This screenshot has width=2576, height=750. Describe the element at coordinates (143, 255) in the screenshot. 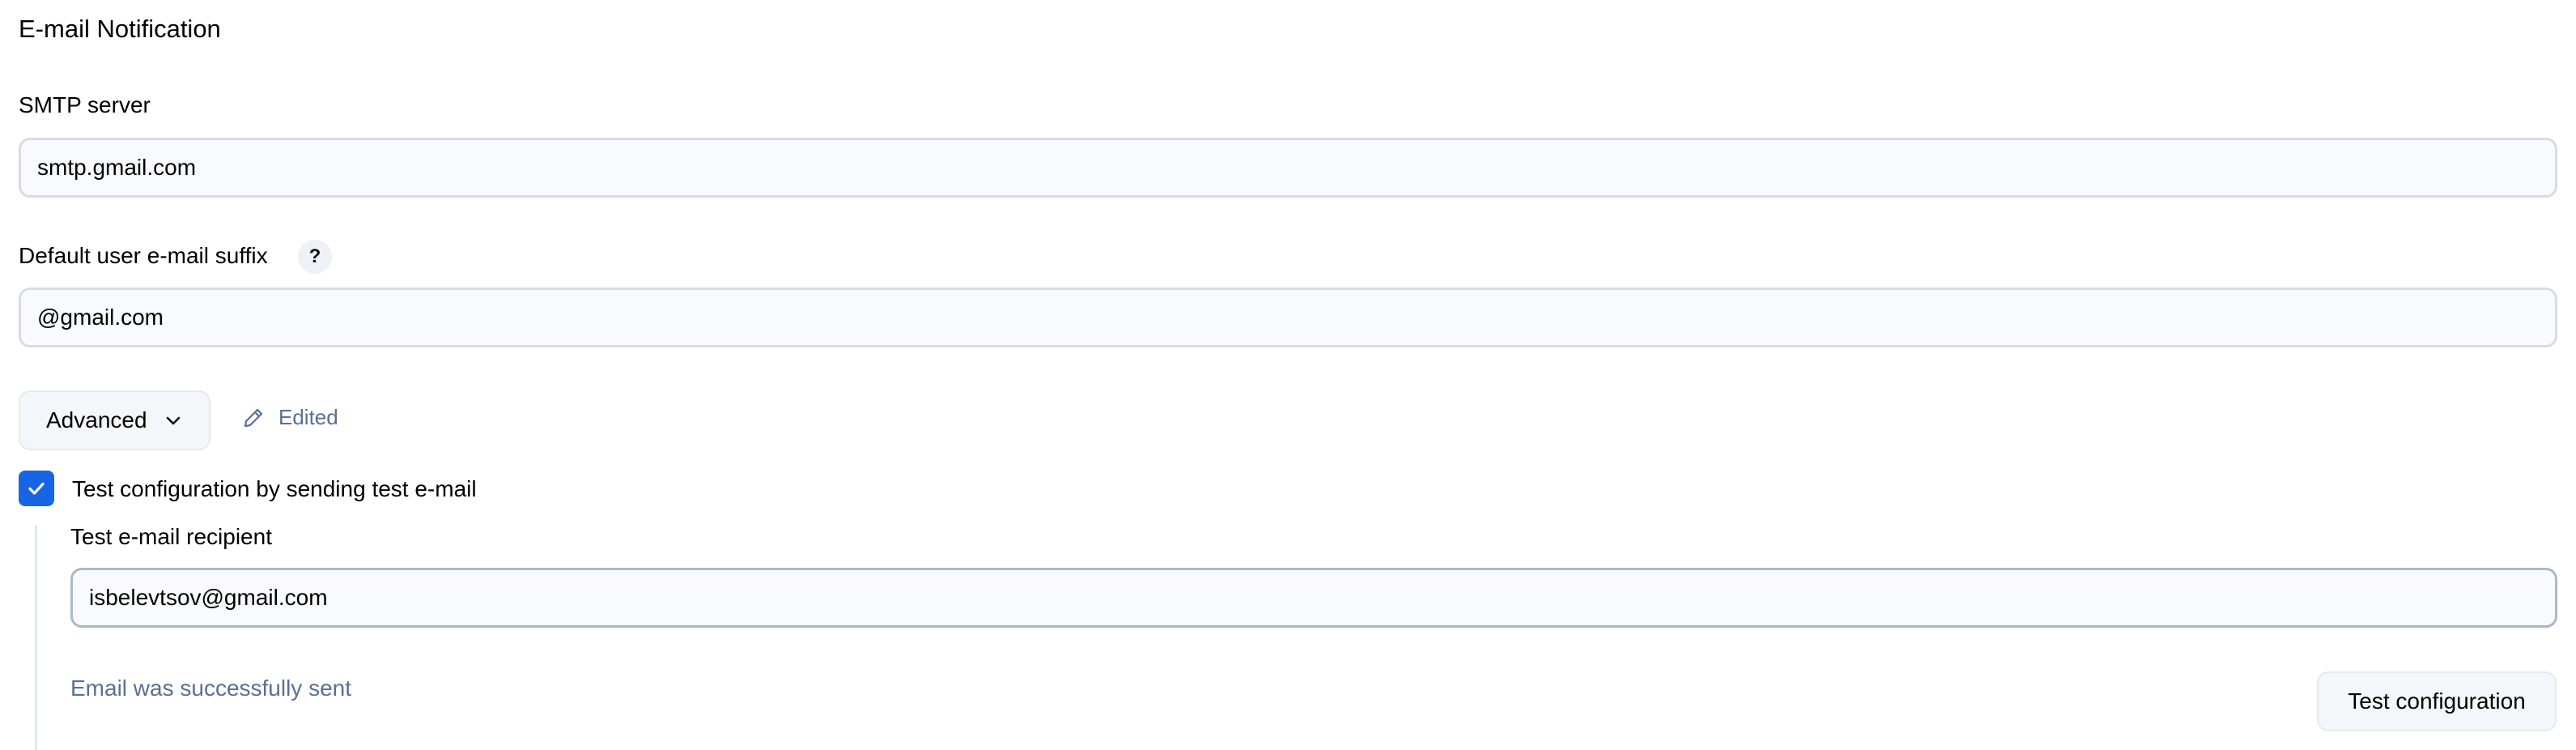

I see `email-suffix-label: Default user e-mail suffix` at that location.